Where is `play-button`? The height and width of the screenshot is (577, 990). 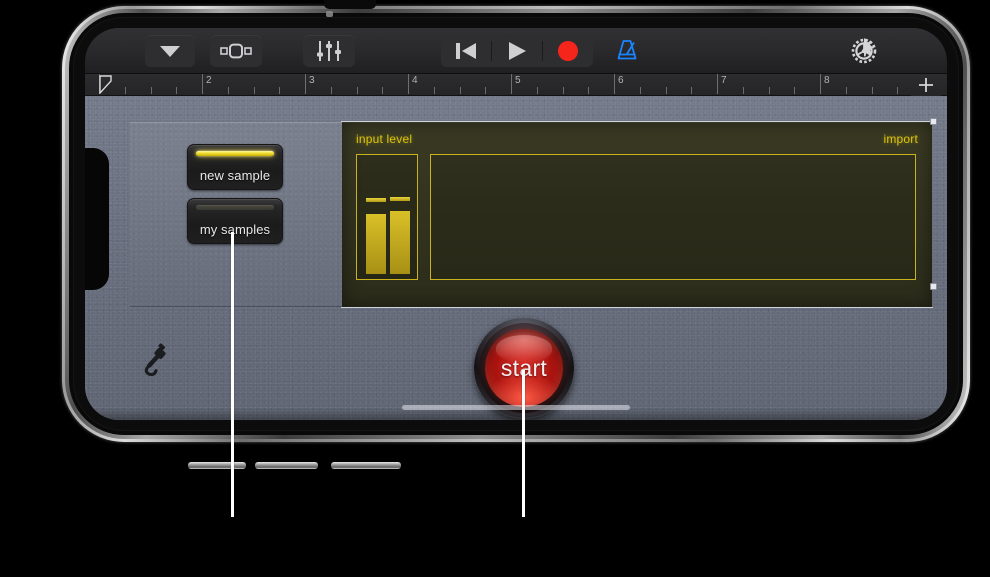 play-button is located at coordinates (517, 51).